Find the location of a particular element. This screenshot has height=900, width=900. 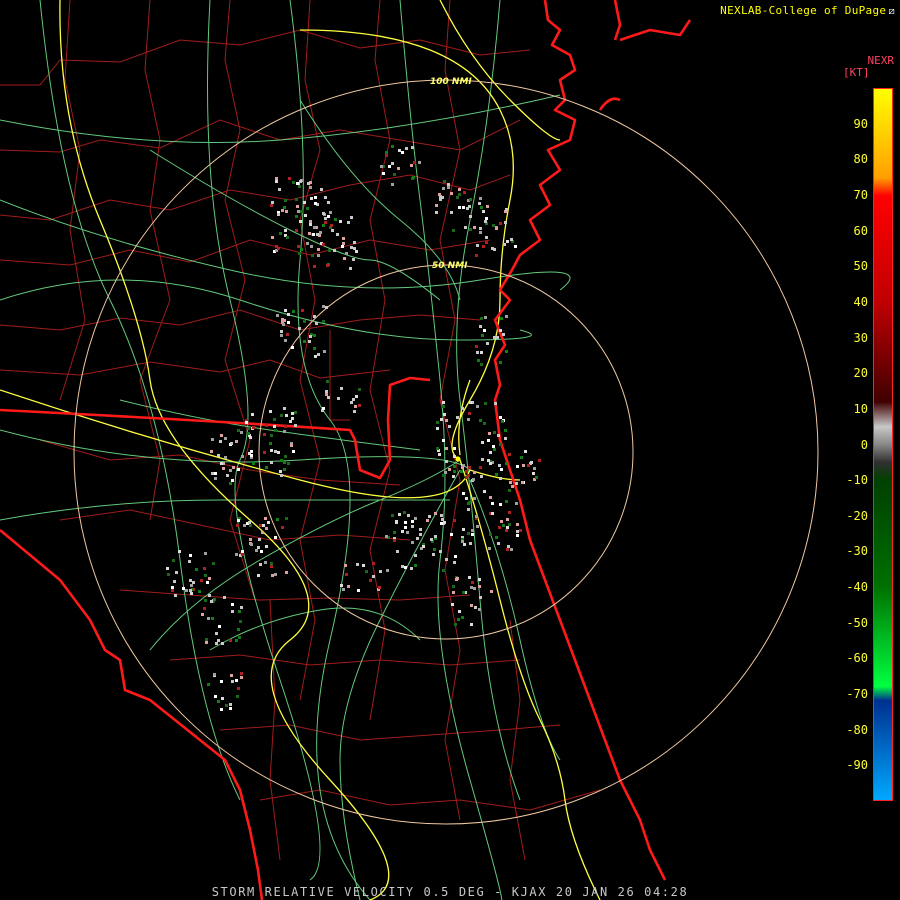

colorbar-tick-label: -30 is located at coordinates (857, 551).